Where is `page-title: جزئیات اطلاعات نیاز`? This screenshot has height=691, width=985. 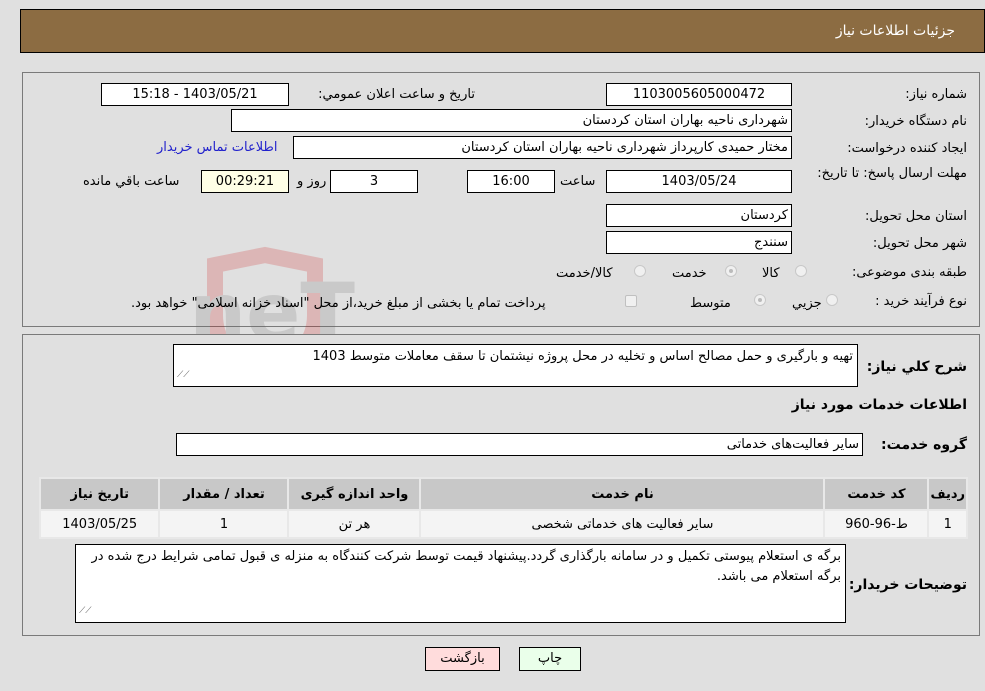 page-title: جزئیات اطلاعات نیاز is located at coordinates (895, 31).